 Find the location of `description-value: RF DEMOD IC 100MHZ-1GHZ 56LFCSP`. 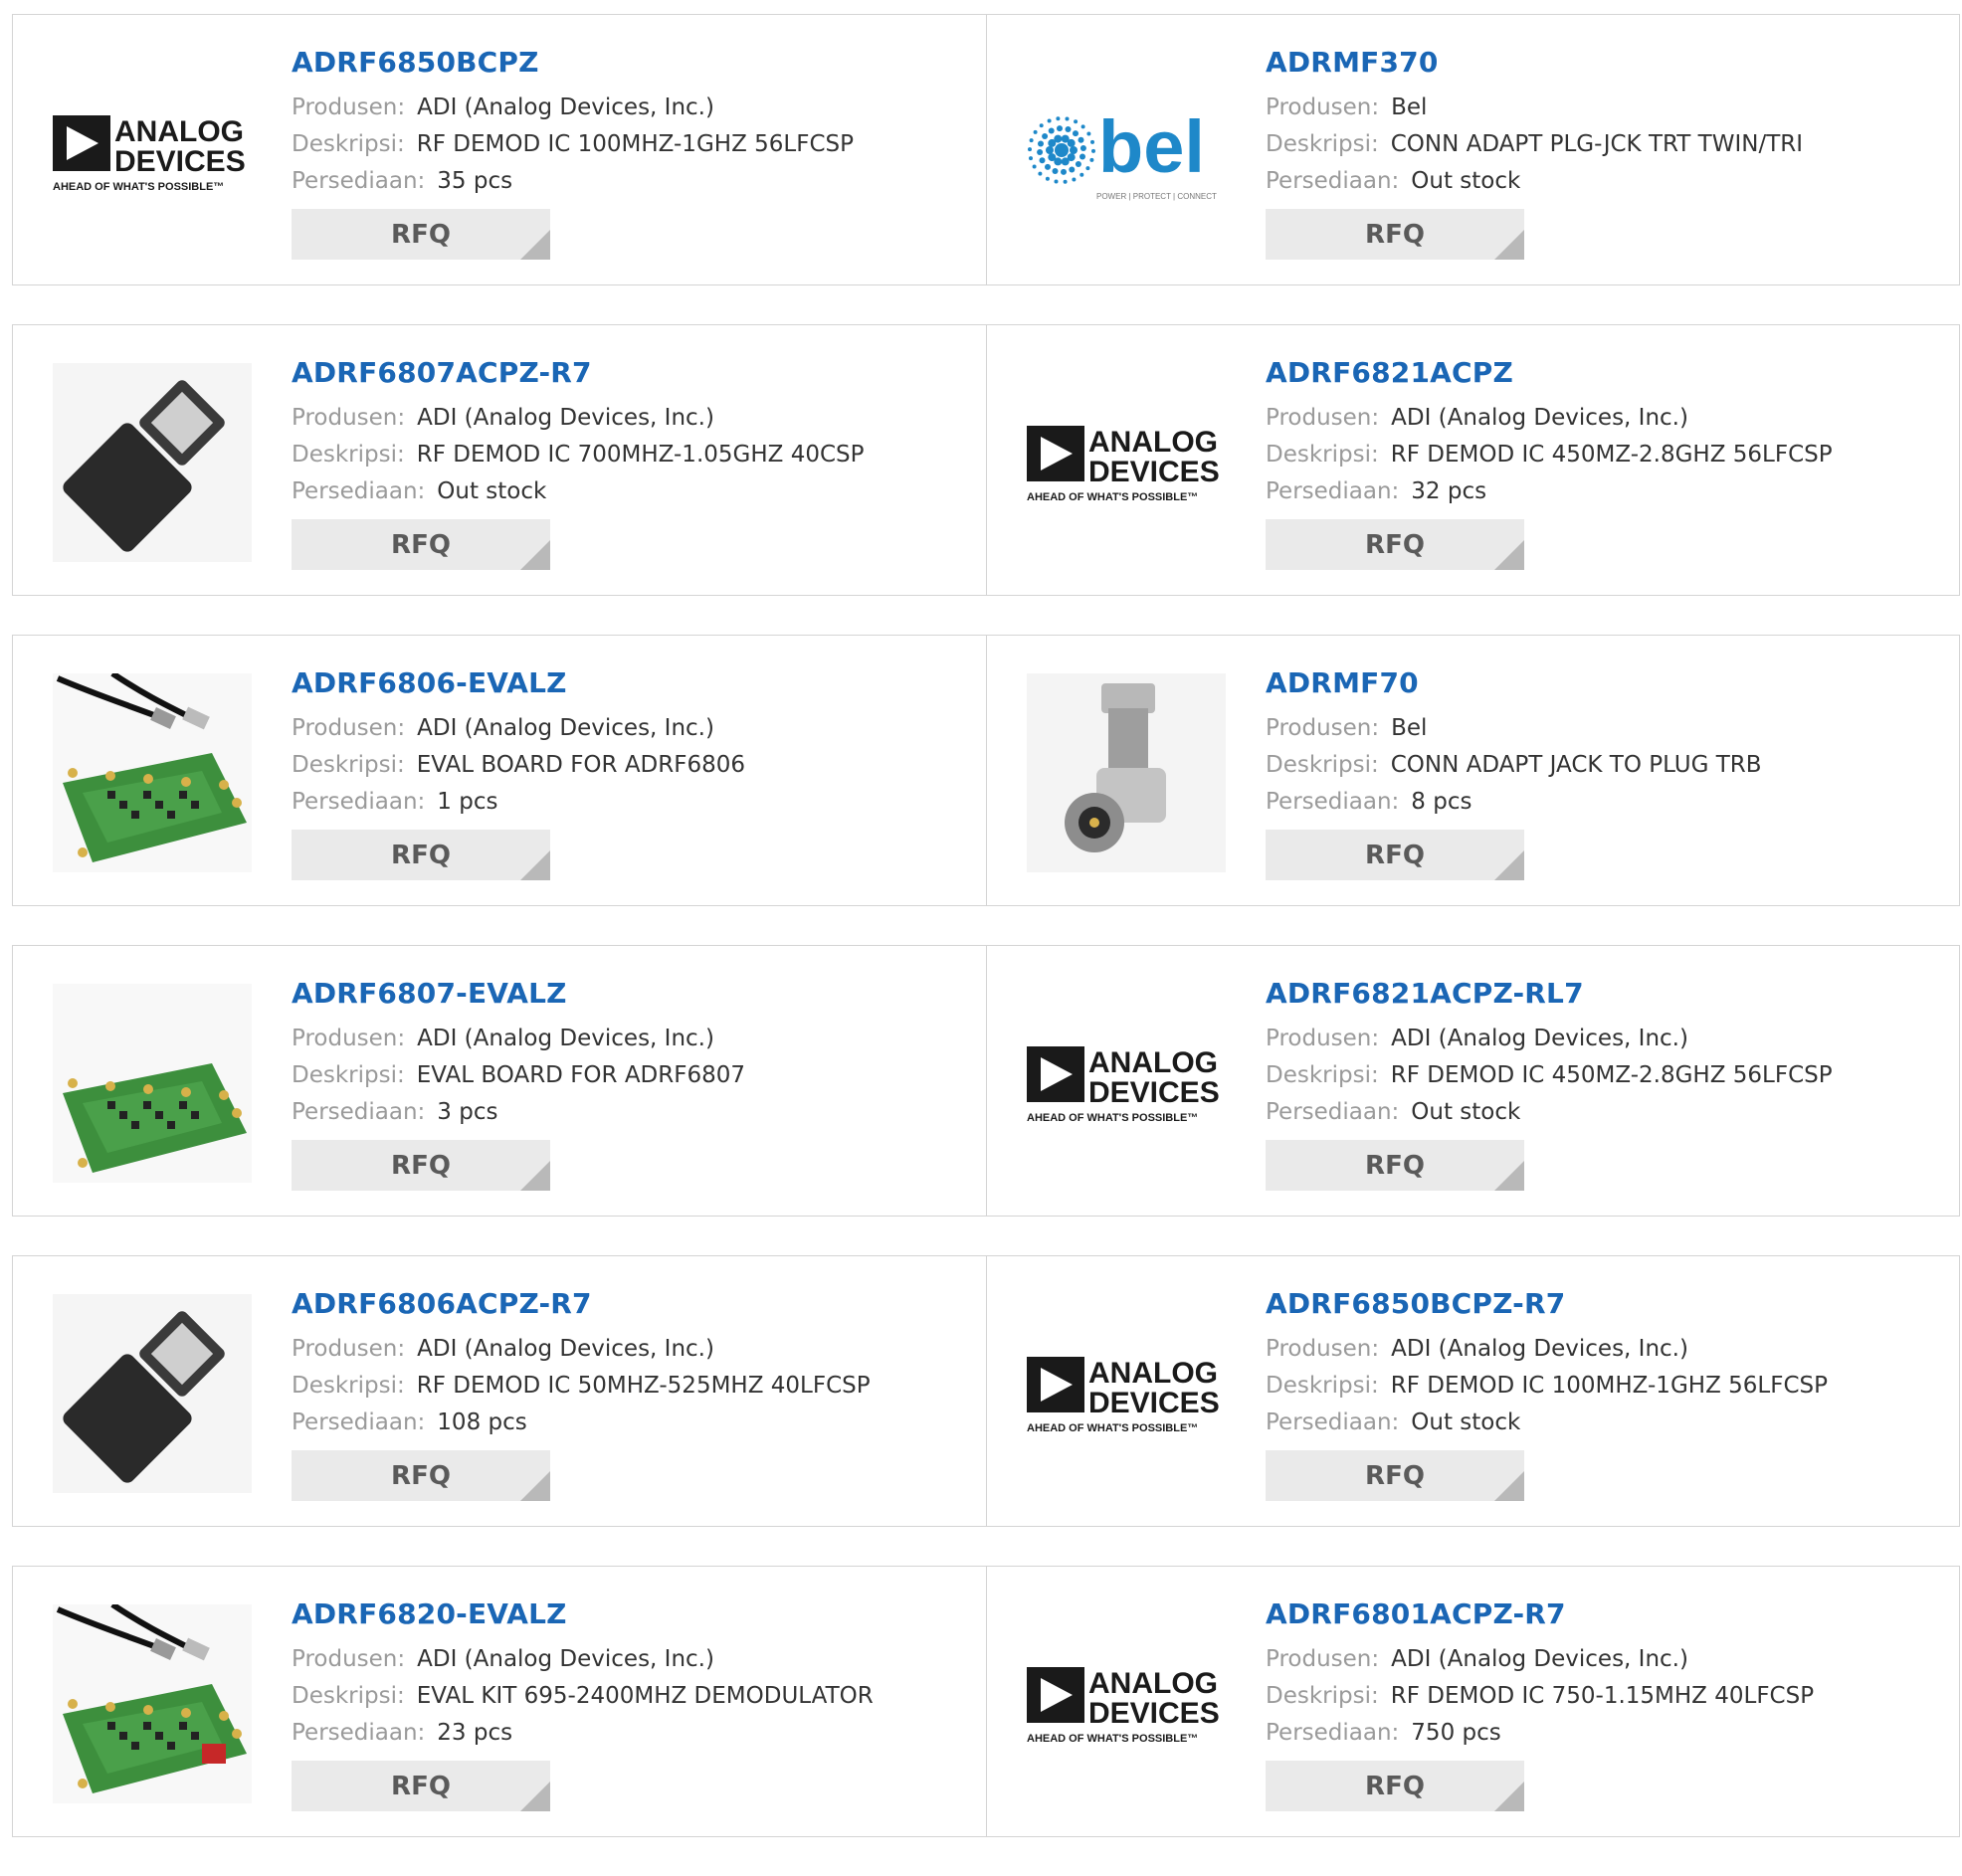

description-value: RF DEMOD IC 100MHZ-1GHZ 56LFCSP is located at coordinates (635, 144).